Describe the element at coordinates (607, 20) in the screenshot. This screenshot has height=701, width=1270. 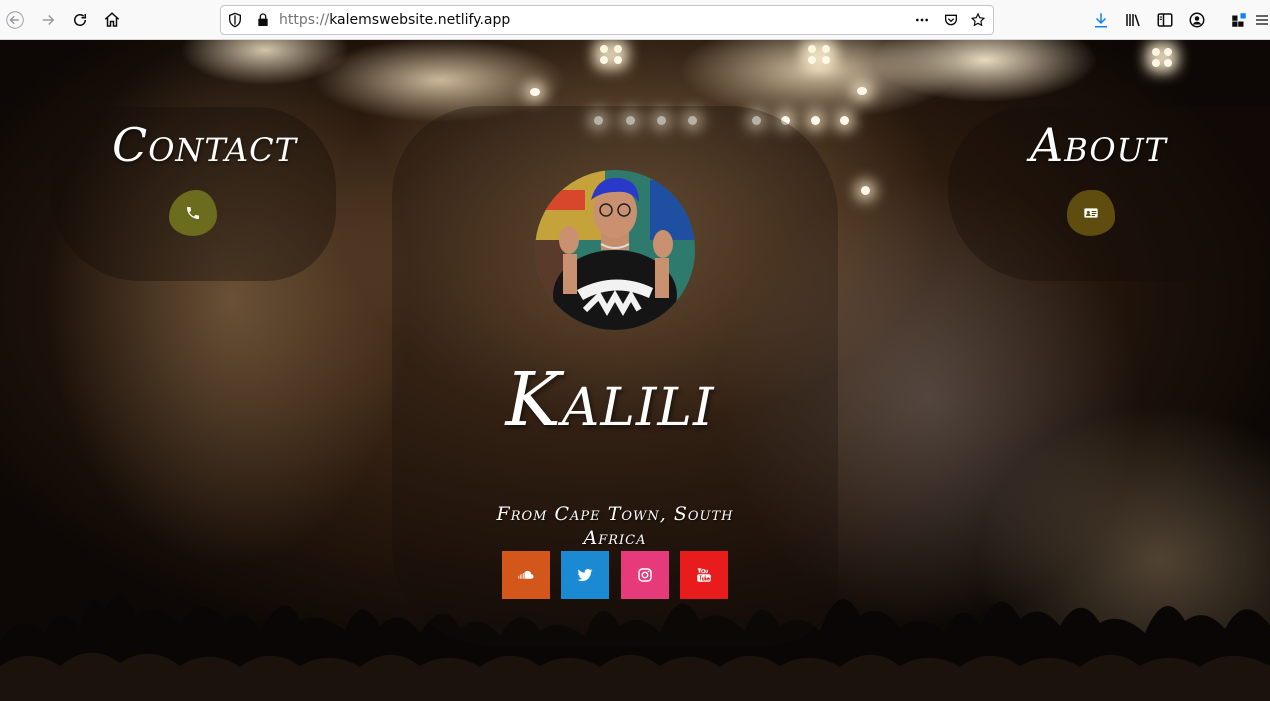
I see `url-bar: https://kalemswebsite.netlify.app` at that location.